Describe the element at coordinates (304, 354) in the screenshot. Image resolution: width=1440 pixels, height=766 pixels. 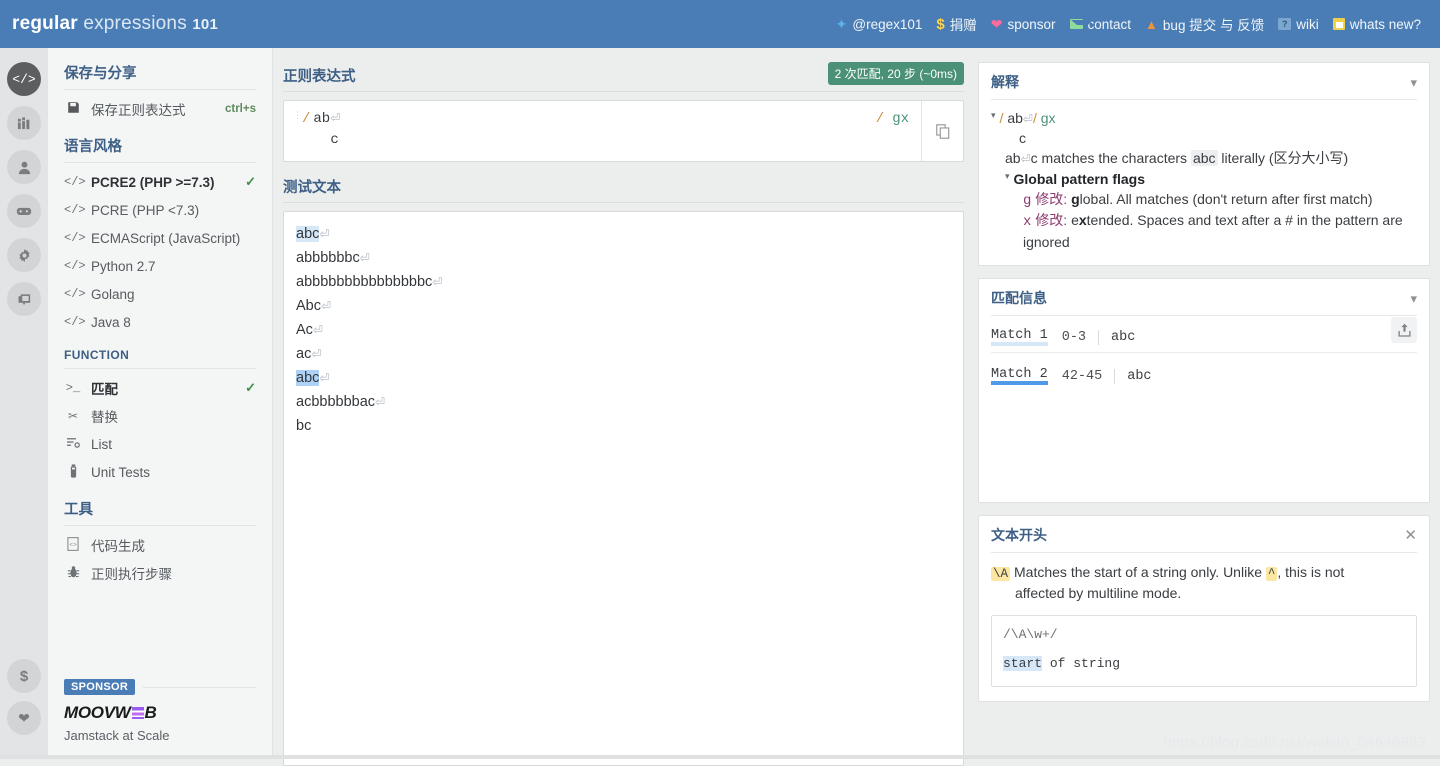
I see `test-line-text: ac` at that location.